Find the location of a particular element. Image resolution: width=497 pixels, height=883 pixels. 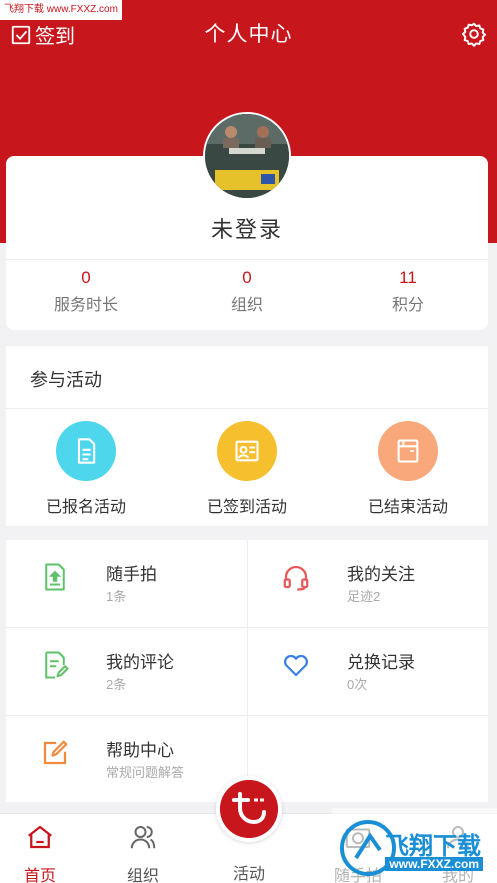

menu-title: 我的评论 is located at coordinates (140, 662).